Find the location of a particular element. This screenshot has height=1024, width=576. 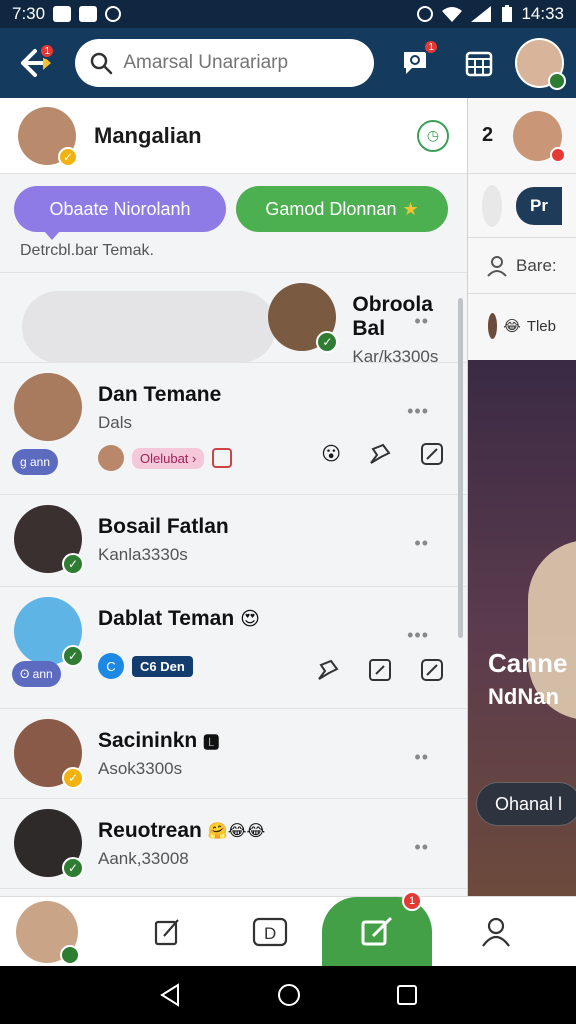

chat-name-text: Dablat Teman is located at coordinates (166, 618).